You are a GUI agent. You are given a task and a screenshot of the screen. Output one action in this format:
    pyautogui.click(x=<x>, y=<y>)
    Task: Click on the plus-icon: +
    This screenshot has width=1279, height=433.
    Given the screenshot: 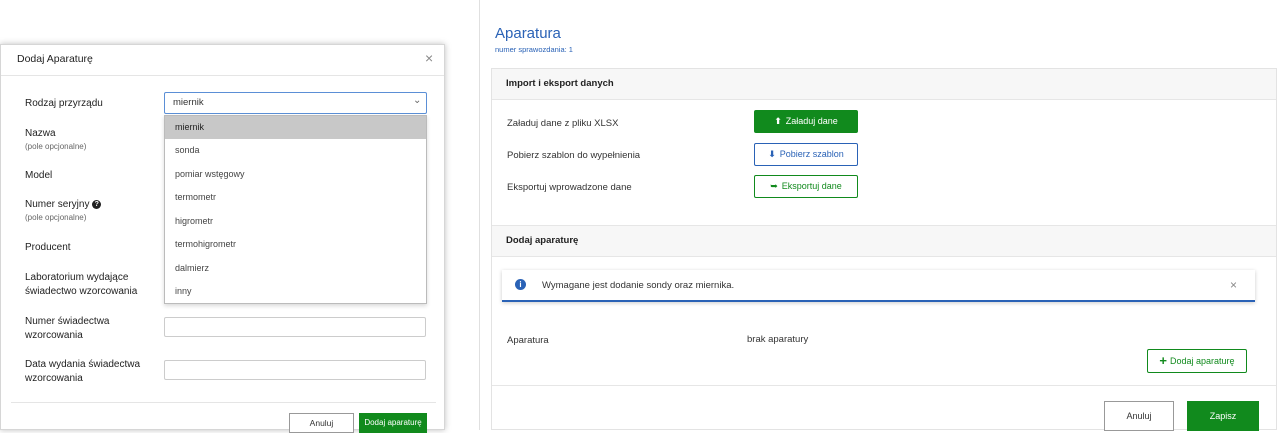 What is the action you would take?
    pyautogui.click(x=1163, y=360)
    